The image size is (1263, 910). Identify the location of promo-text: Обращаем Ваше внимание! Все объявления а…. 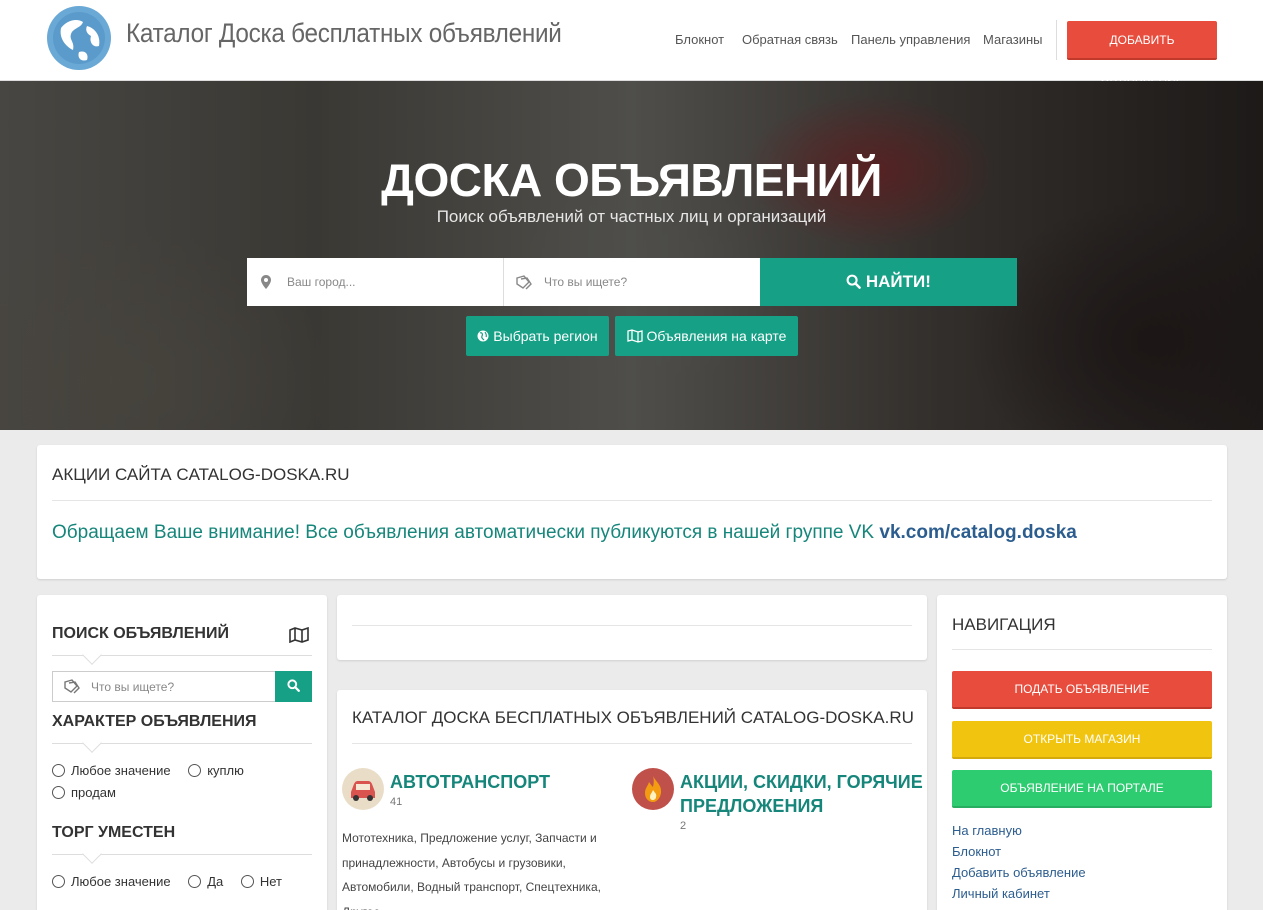
(564, 533).